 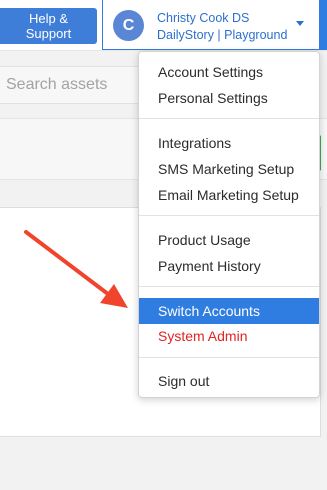 What do you see at coordinates (229, 266) in the screenshot?
I see `menu-item-payment-history: Payment History` at bounding box center [229, 266].